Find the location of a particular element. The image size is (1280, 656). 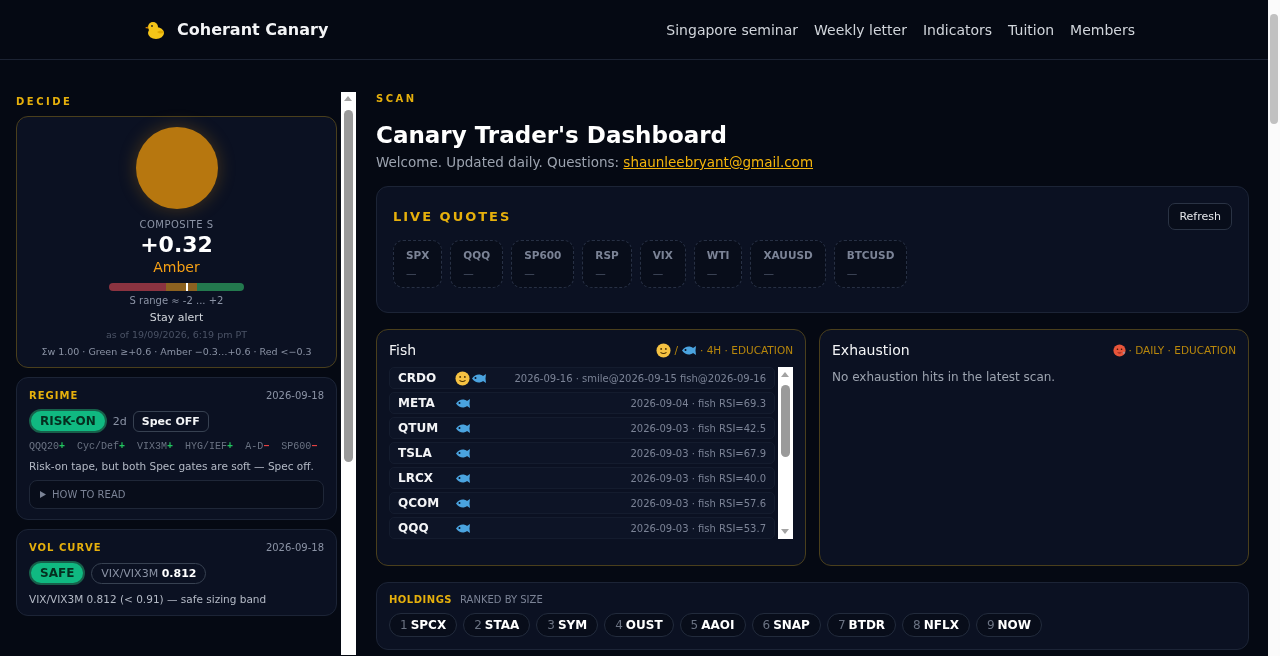

page-scrollbar is located at coordinates (1274, 328).